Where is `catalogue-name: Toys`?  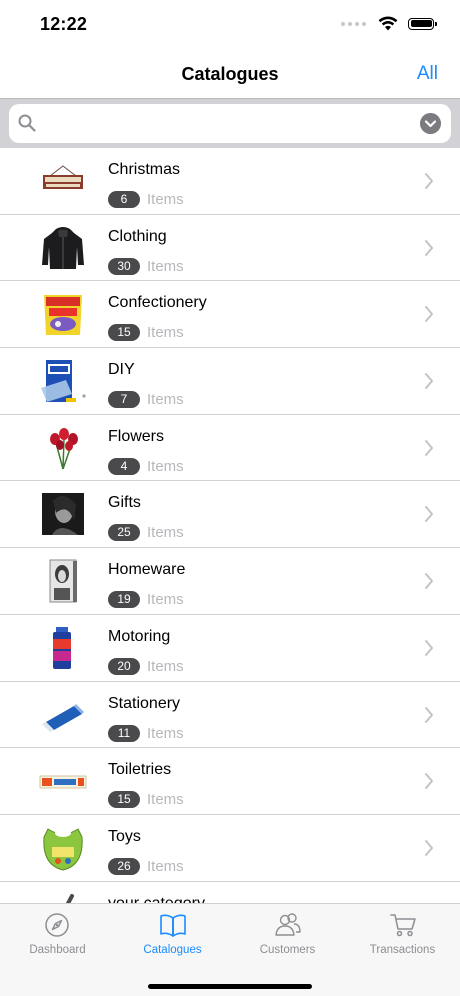 catalogue-name: Toys is located at coordinates (124, 836).